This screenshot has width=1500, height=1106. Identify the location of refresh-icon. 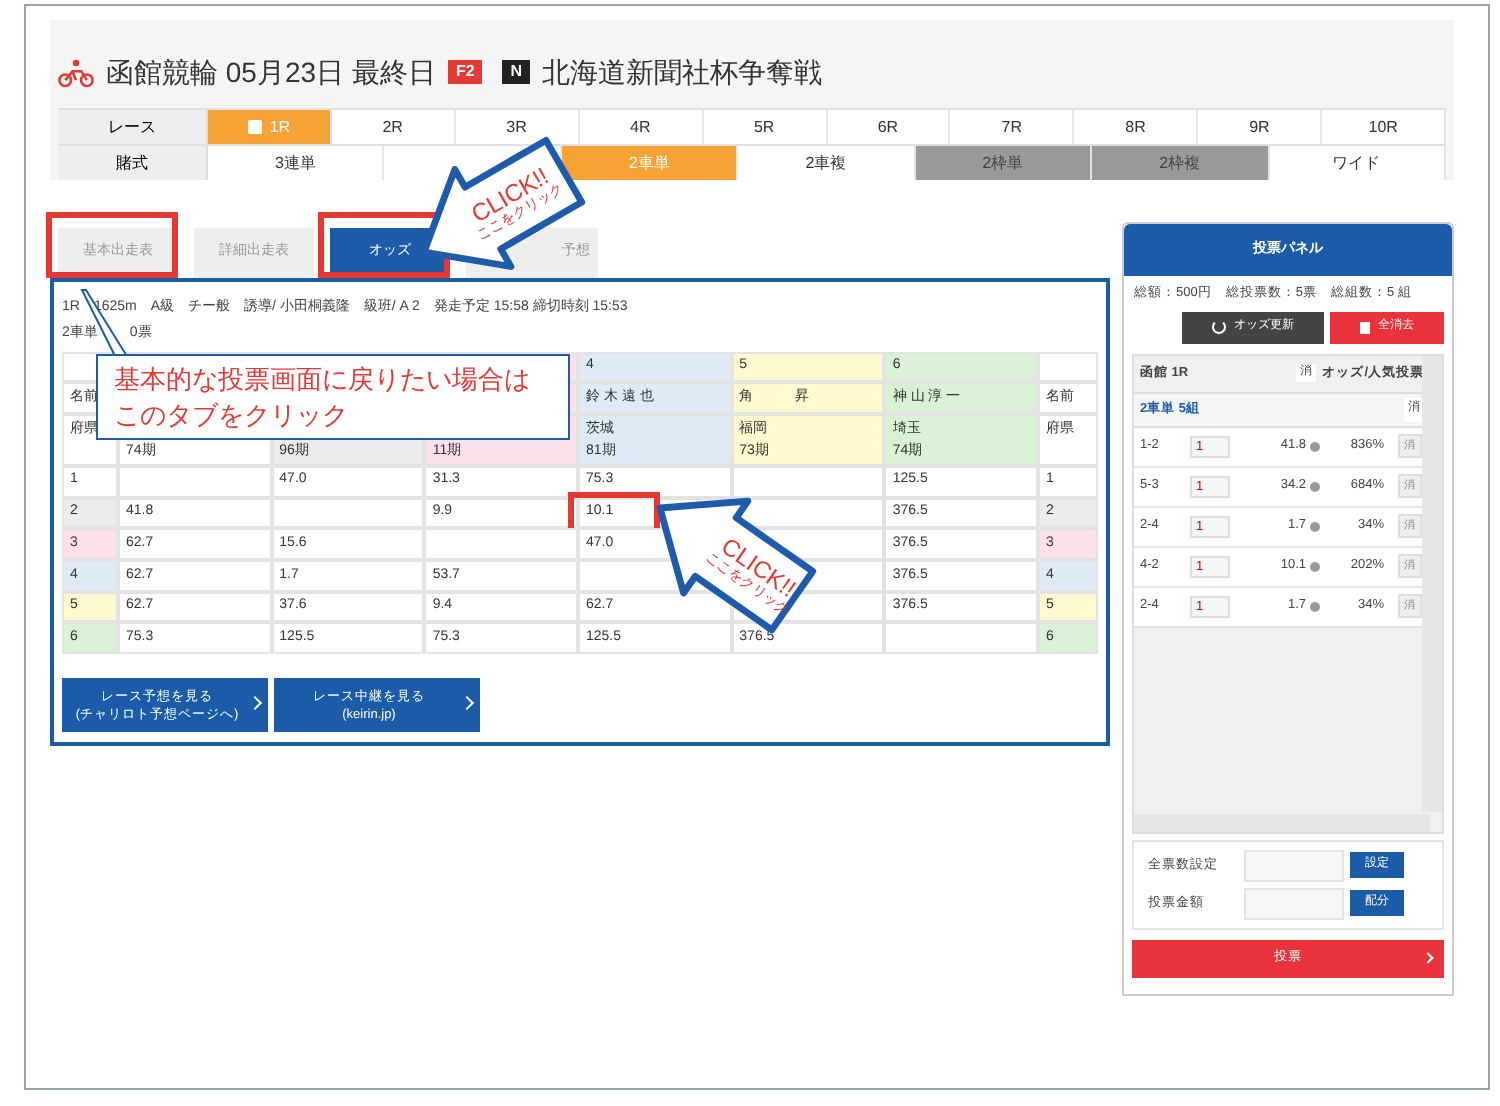
(1219, 327).